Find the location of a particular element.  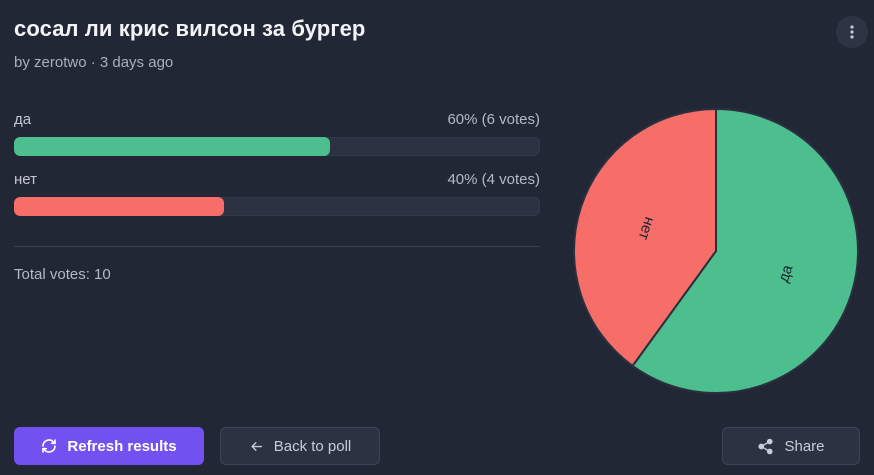

more-options-button is located at coordinates (852, 32).